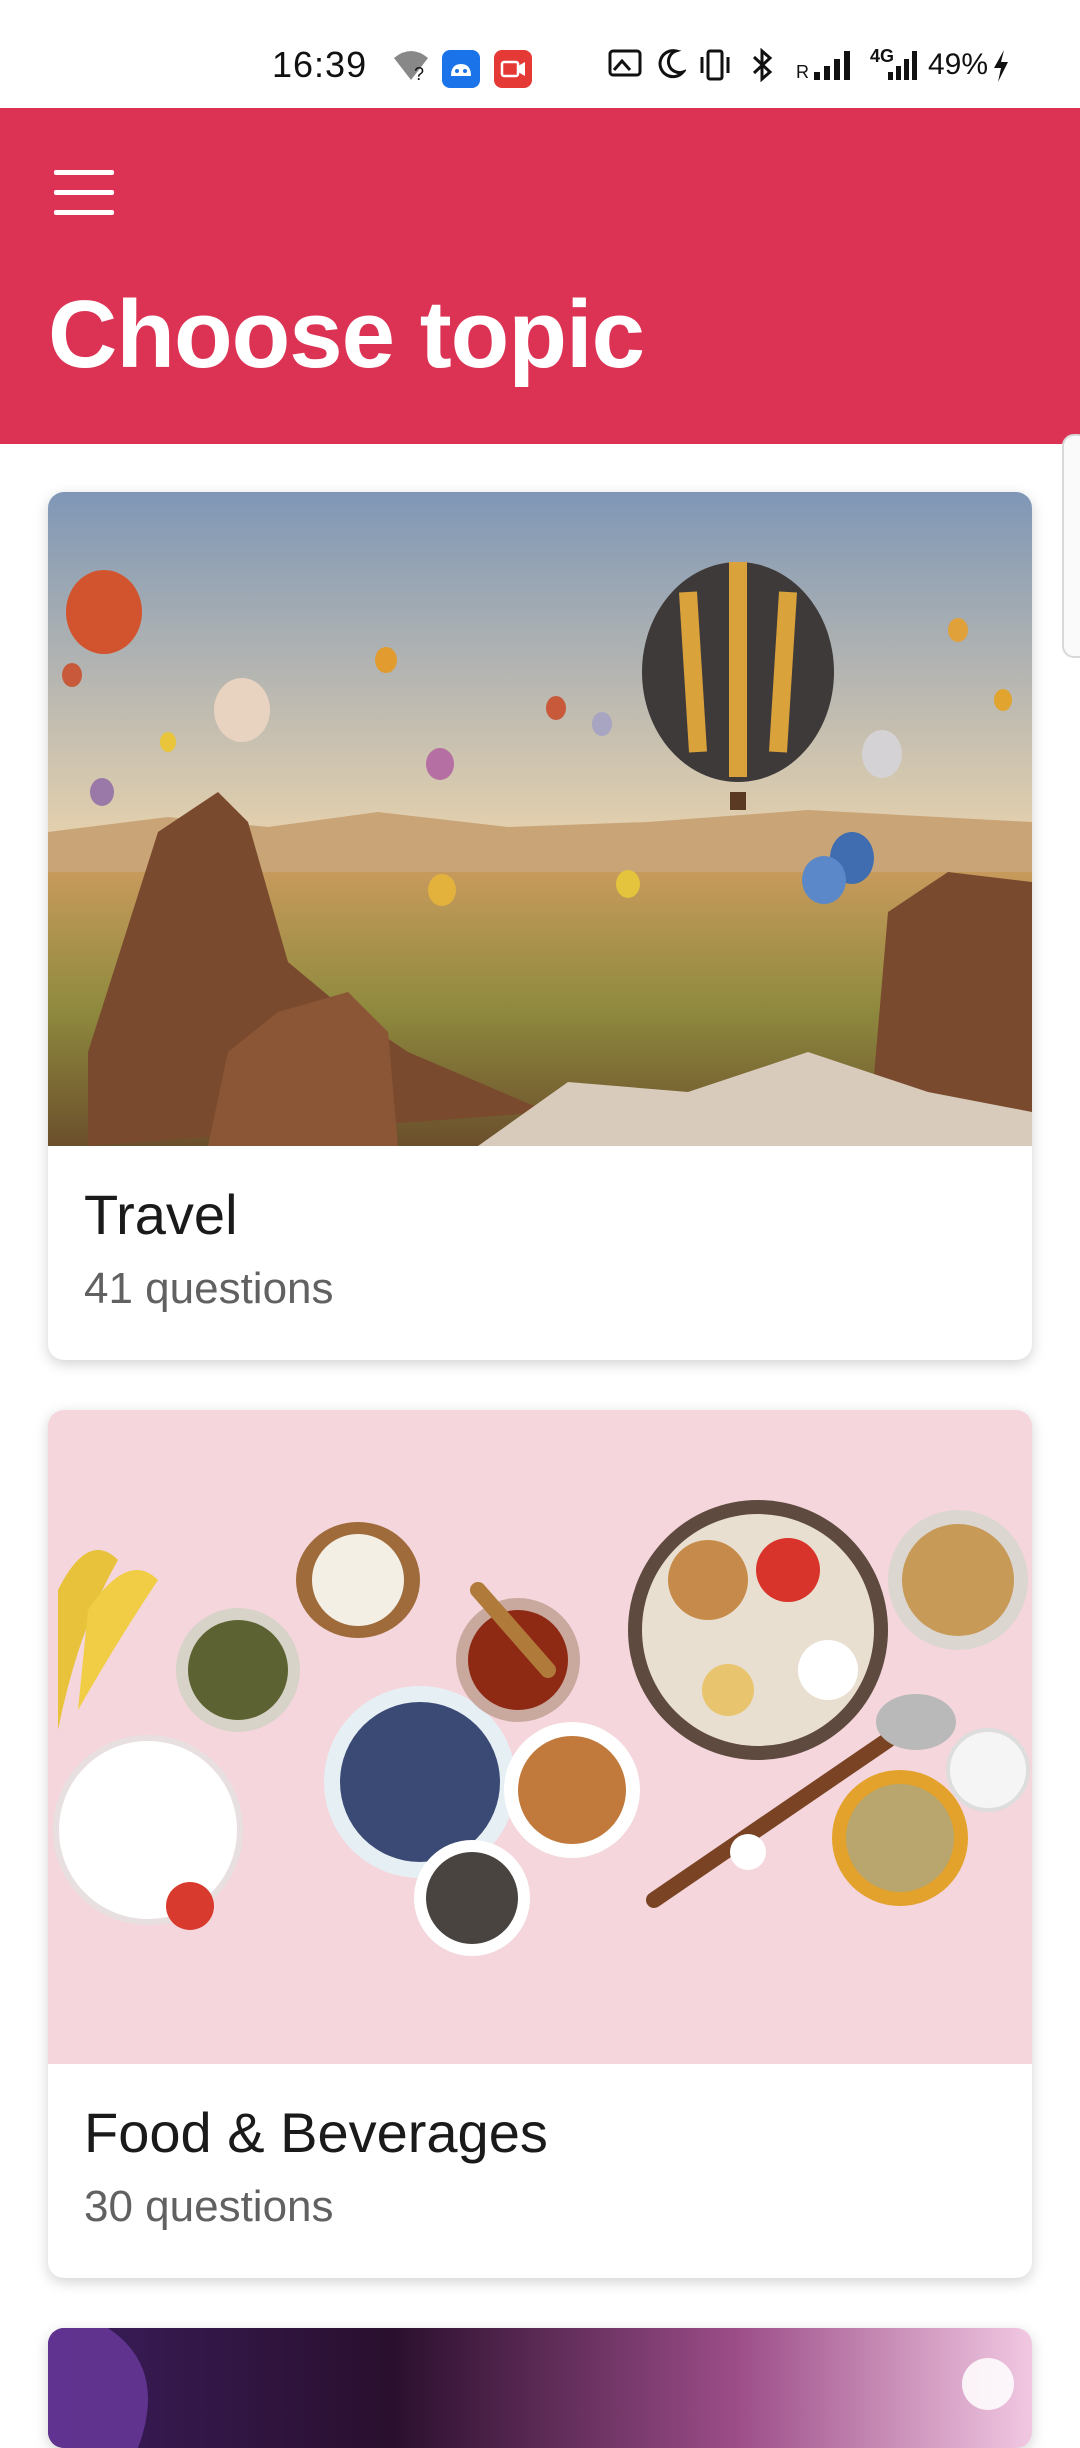 Image resolution: width=1080 pixels, height=2448 pixels. I want to click on topic-title: Travel, so click(161, 1214).